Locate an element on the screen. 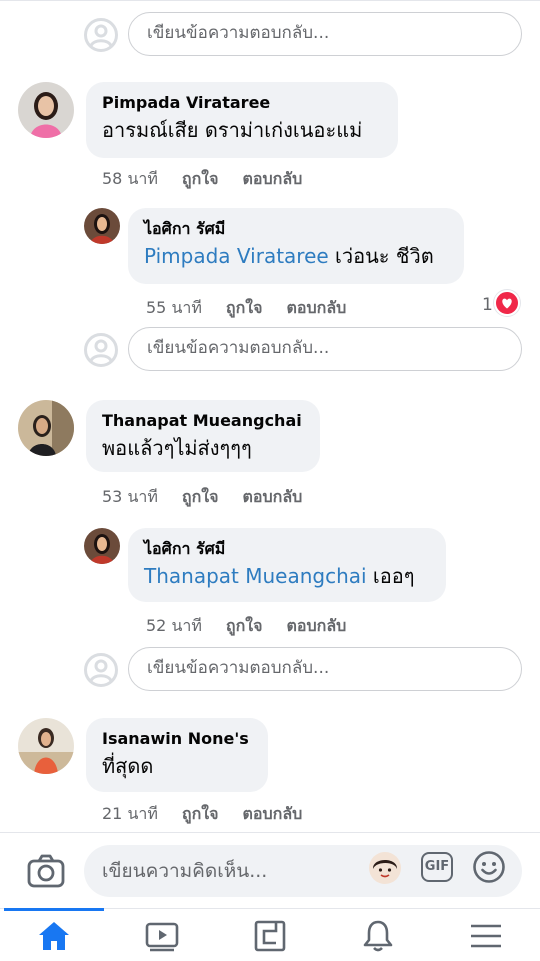 The width and height of the screenshot is (540, 961). comment-bubble: ไอศิกา รัศมี Thanapat Mueangchai เออๆ is located at coordinates (287, 565).